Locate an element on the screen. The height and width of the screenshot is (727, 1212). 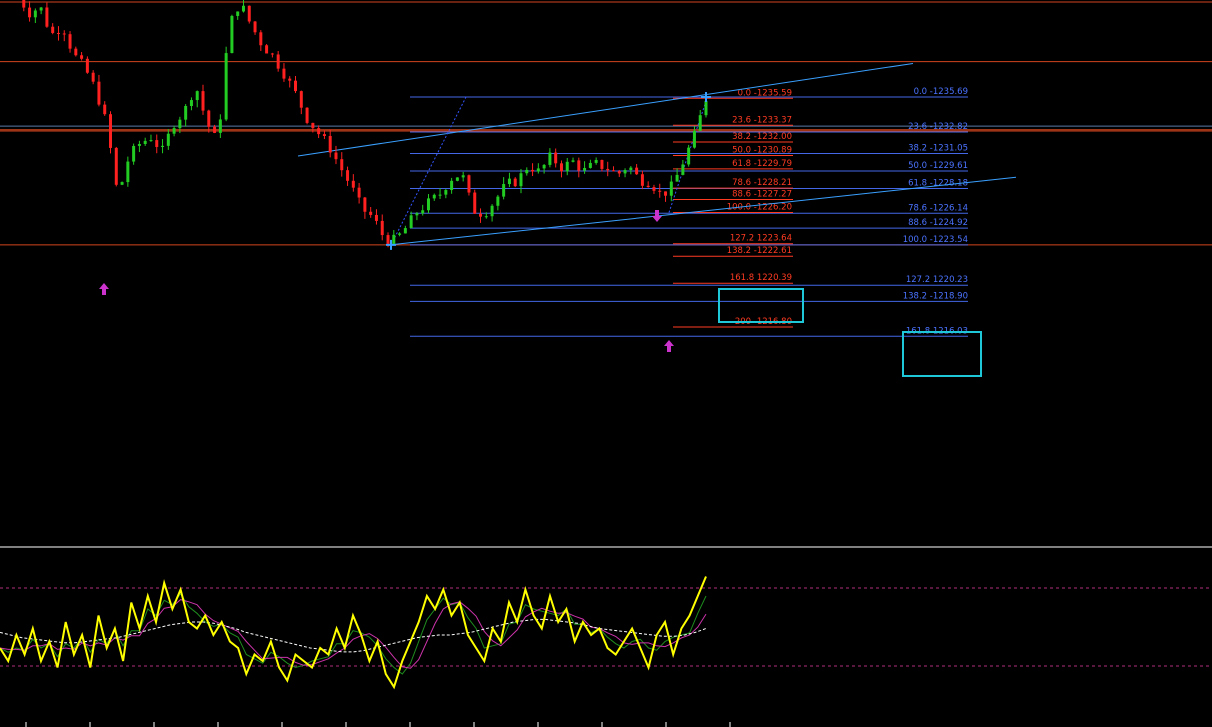
cross-marker-icon is located at coordinates (706, 97).